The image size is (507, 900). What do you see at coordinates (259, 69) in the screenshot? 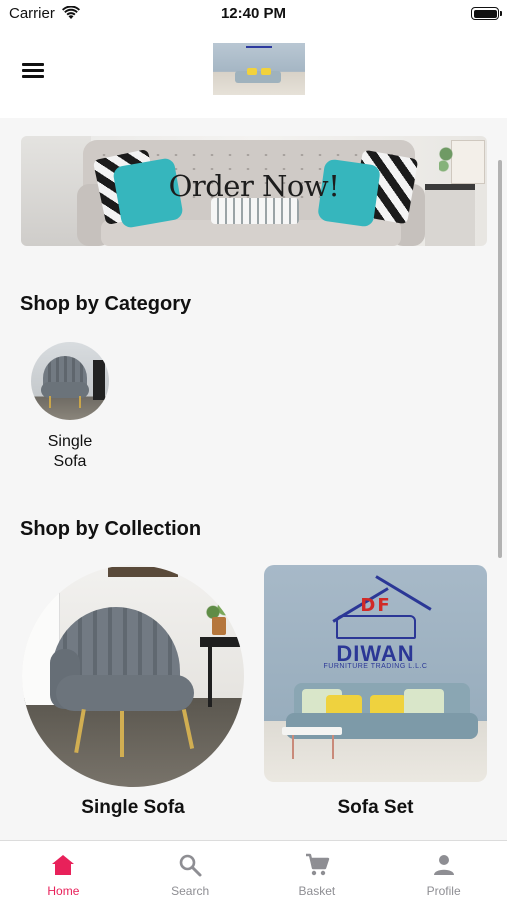
I see `header-logo` at bounding box center [259, 69].